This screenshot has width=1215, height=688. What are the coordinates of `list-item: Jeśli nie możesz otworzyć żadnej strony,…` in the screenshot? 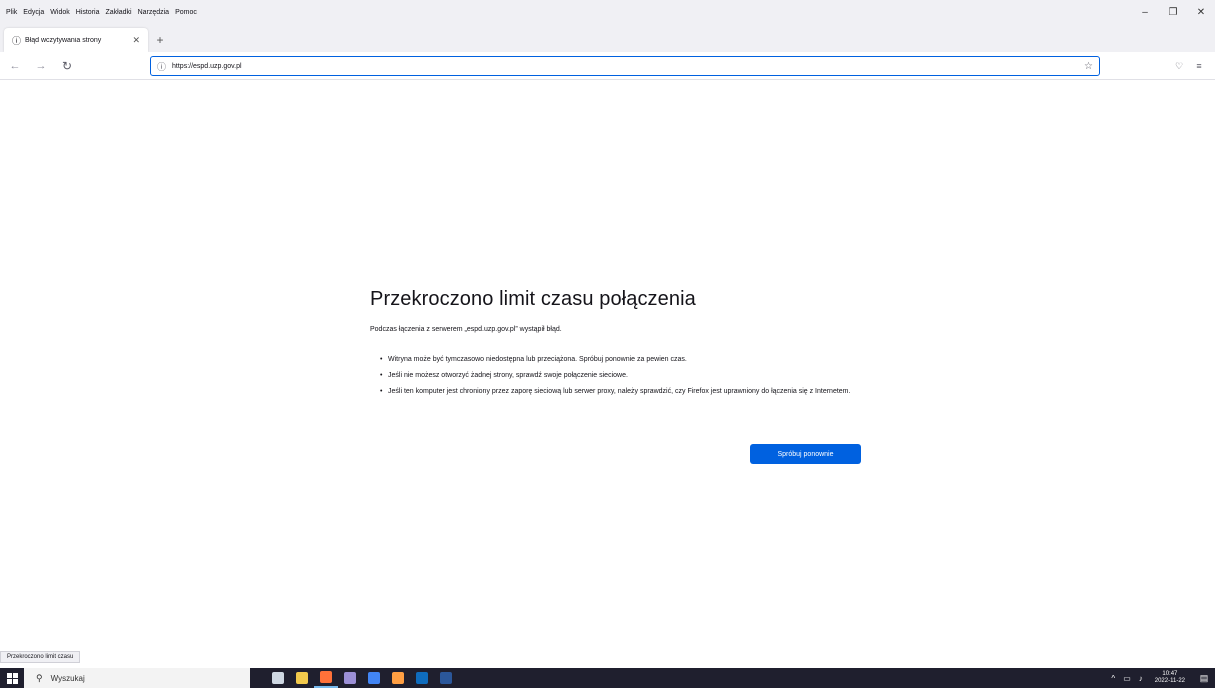 It's located at (621, 375).